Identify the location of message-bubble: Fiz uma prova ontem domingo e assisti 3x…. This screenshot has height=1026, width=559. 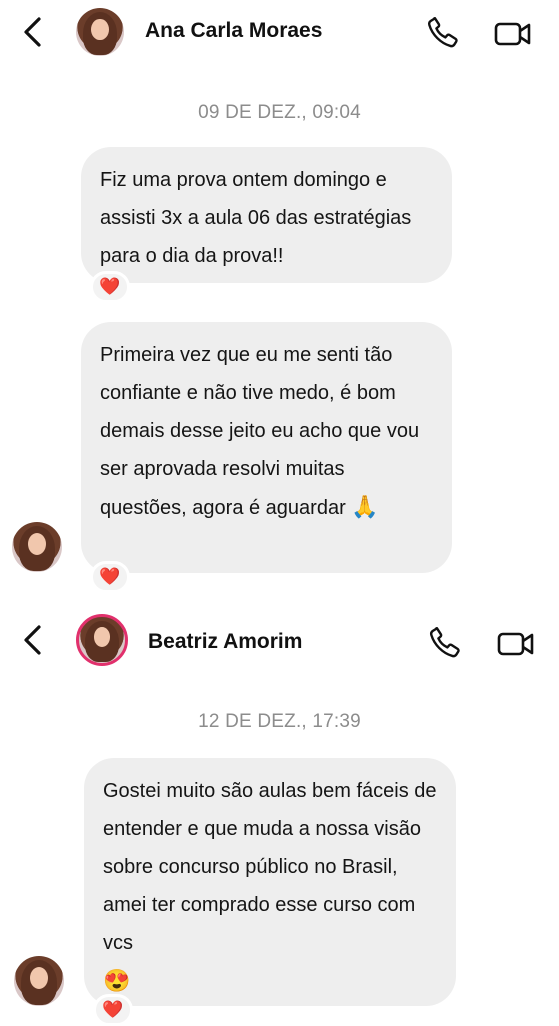
(266, 215).